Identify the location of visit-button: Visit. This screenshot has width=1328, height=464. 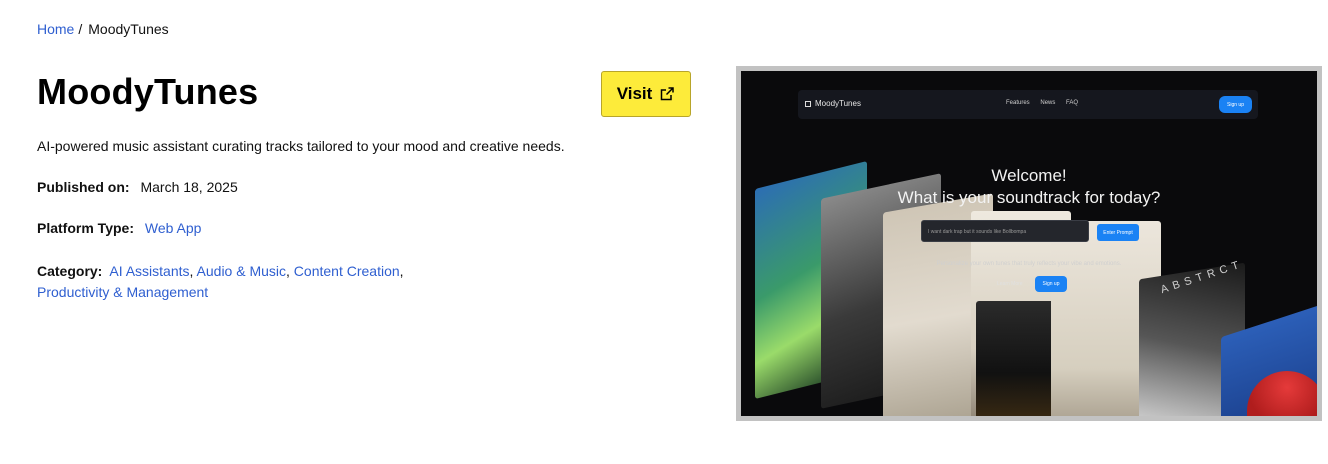
(646, 94).